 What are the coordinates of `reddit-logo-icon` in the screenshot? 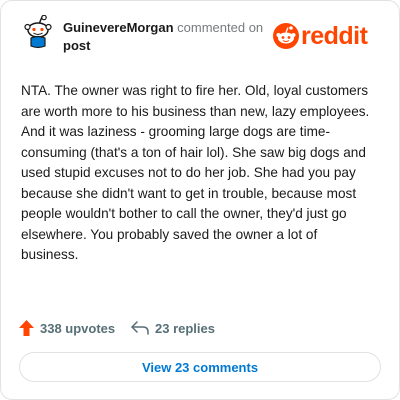 It's located at (286, 36).